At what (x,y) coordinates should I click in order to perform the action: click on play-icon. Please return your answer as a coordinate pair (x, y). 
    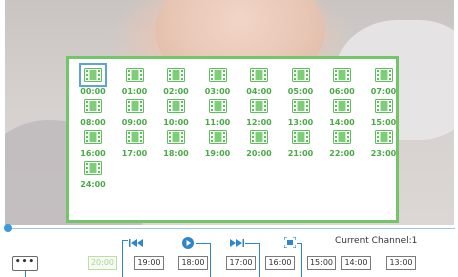
    Looking at the image, I should click on (188, 243).